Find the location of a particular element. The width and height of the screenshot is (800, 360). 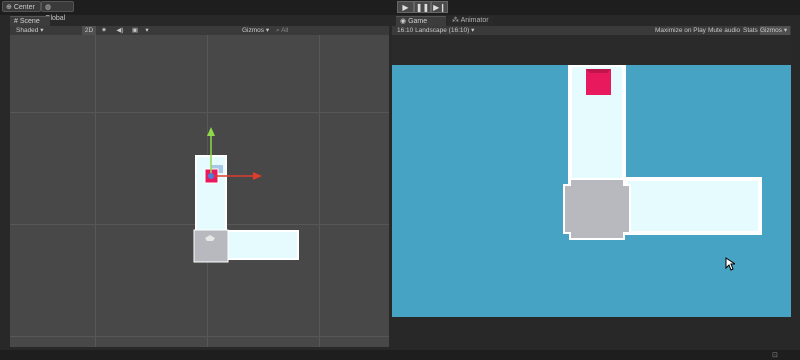

maximize-label: Maximize on Play is located at coordinates (680, 30).